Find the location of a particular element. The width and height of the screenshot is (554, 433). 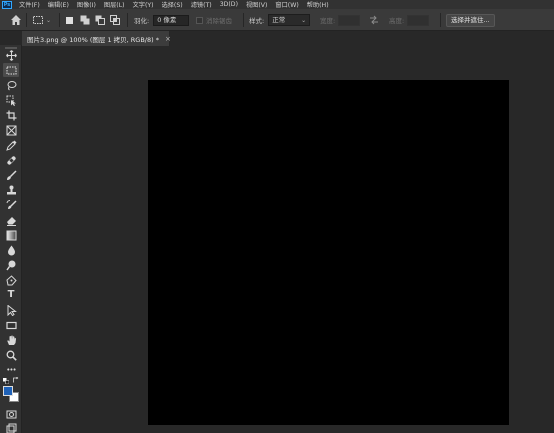

edit-toolbar-button: ••• is located at coordinates (11, 370).